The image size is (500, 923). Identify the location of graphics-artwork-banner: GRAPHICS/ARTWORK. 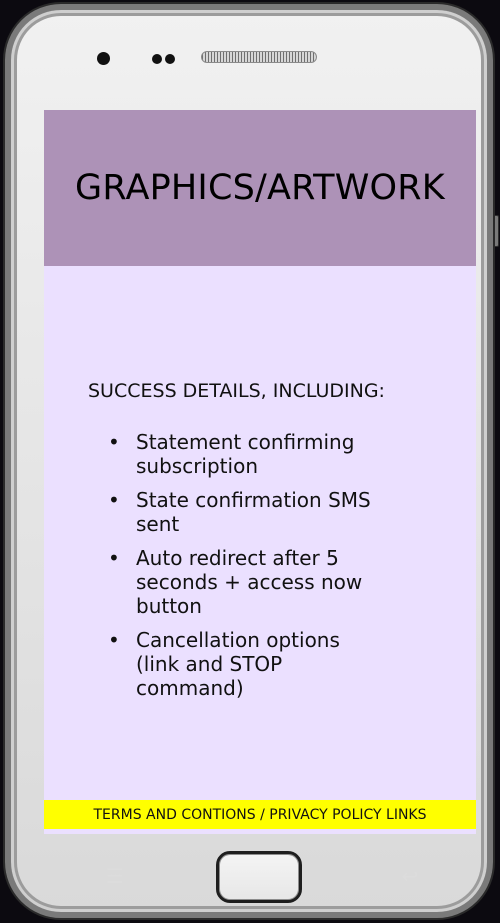
(260, 188).